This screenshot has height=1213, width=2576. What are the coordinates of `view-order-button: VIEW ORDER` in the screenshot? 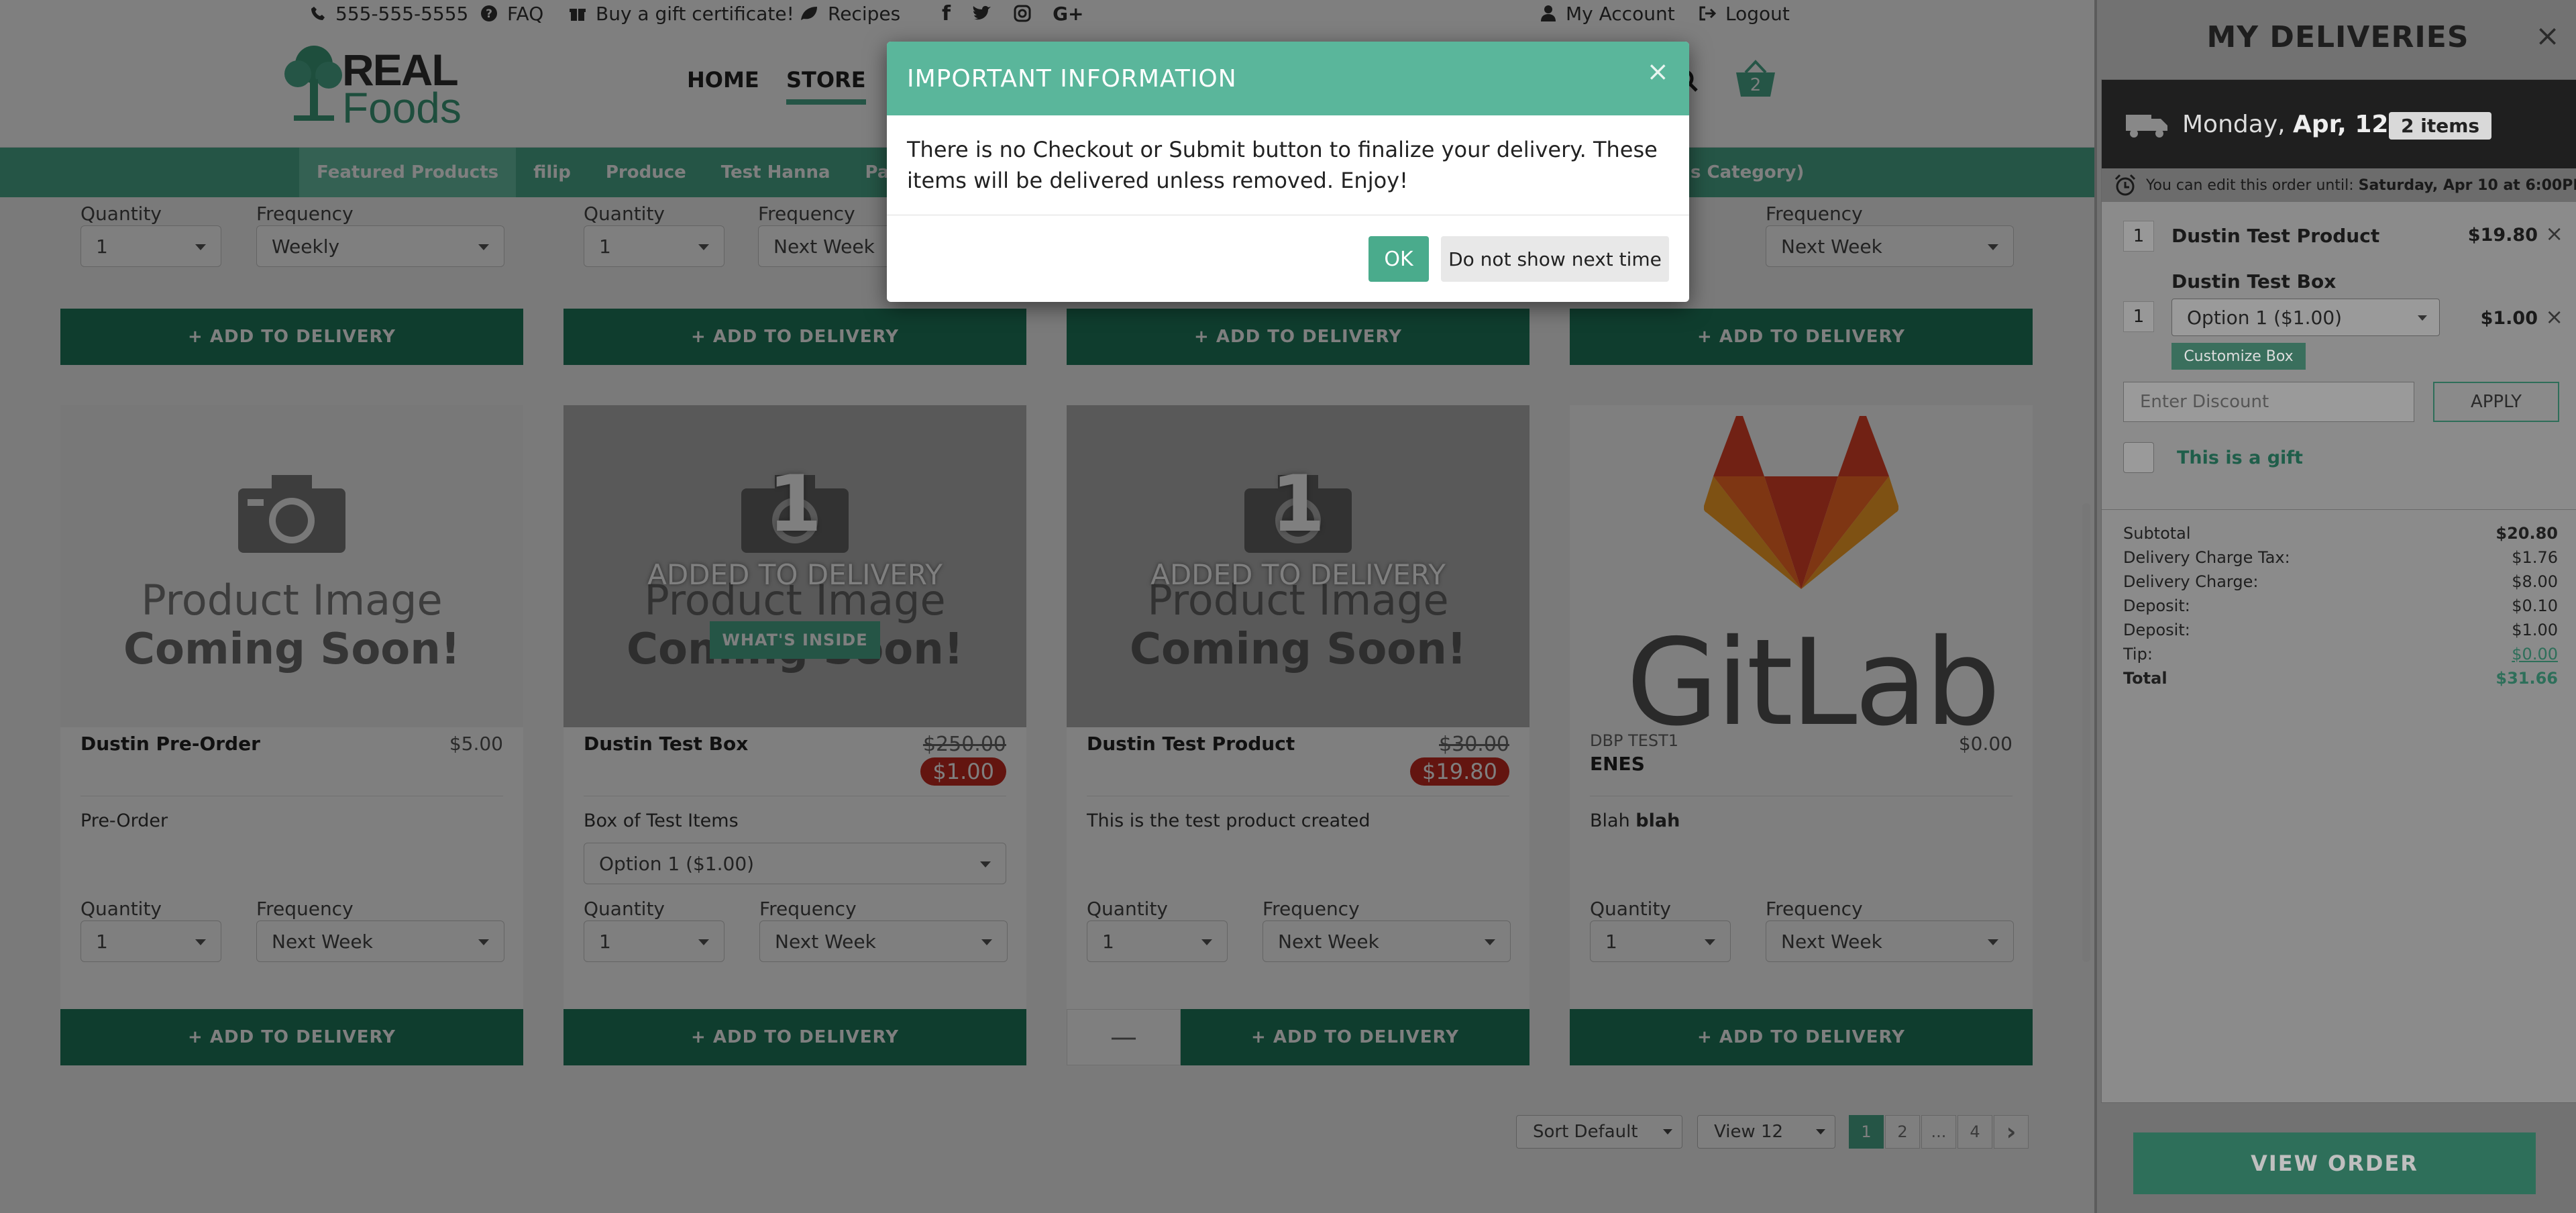 It's located at (2334, 1163).